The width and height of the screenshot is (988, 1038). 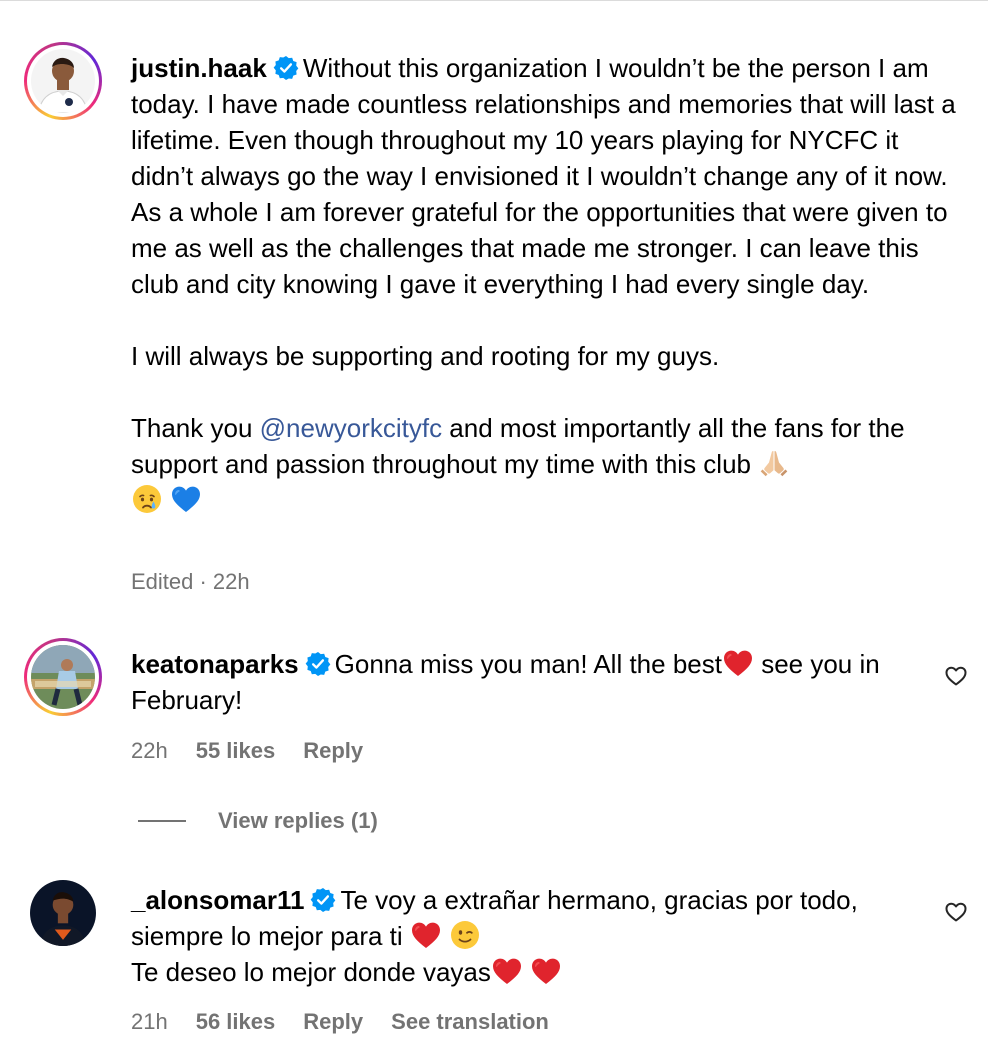 I want to click on view-replies-button: View replies (1), so click(x=258, y=821).